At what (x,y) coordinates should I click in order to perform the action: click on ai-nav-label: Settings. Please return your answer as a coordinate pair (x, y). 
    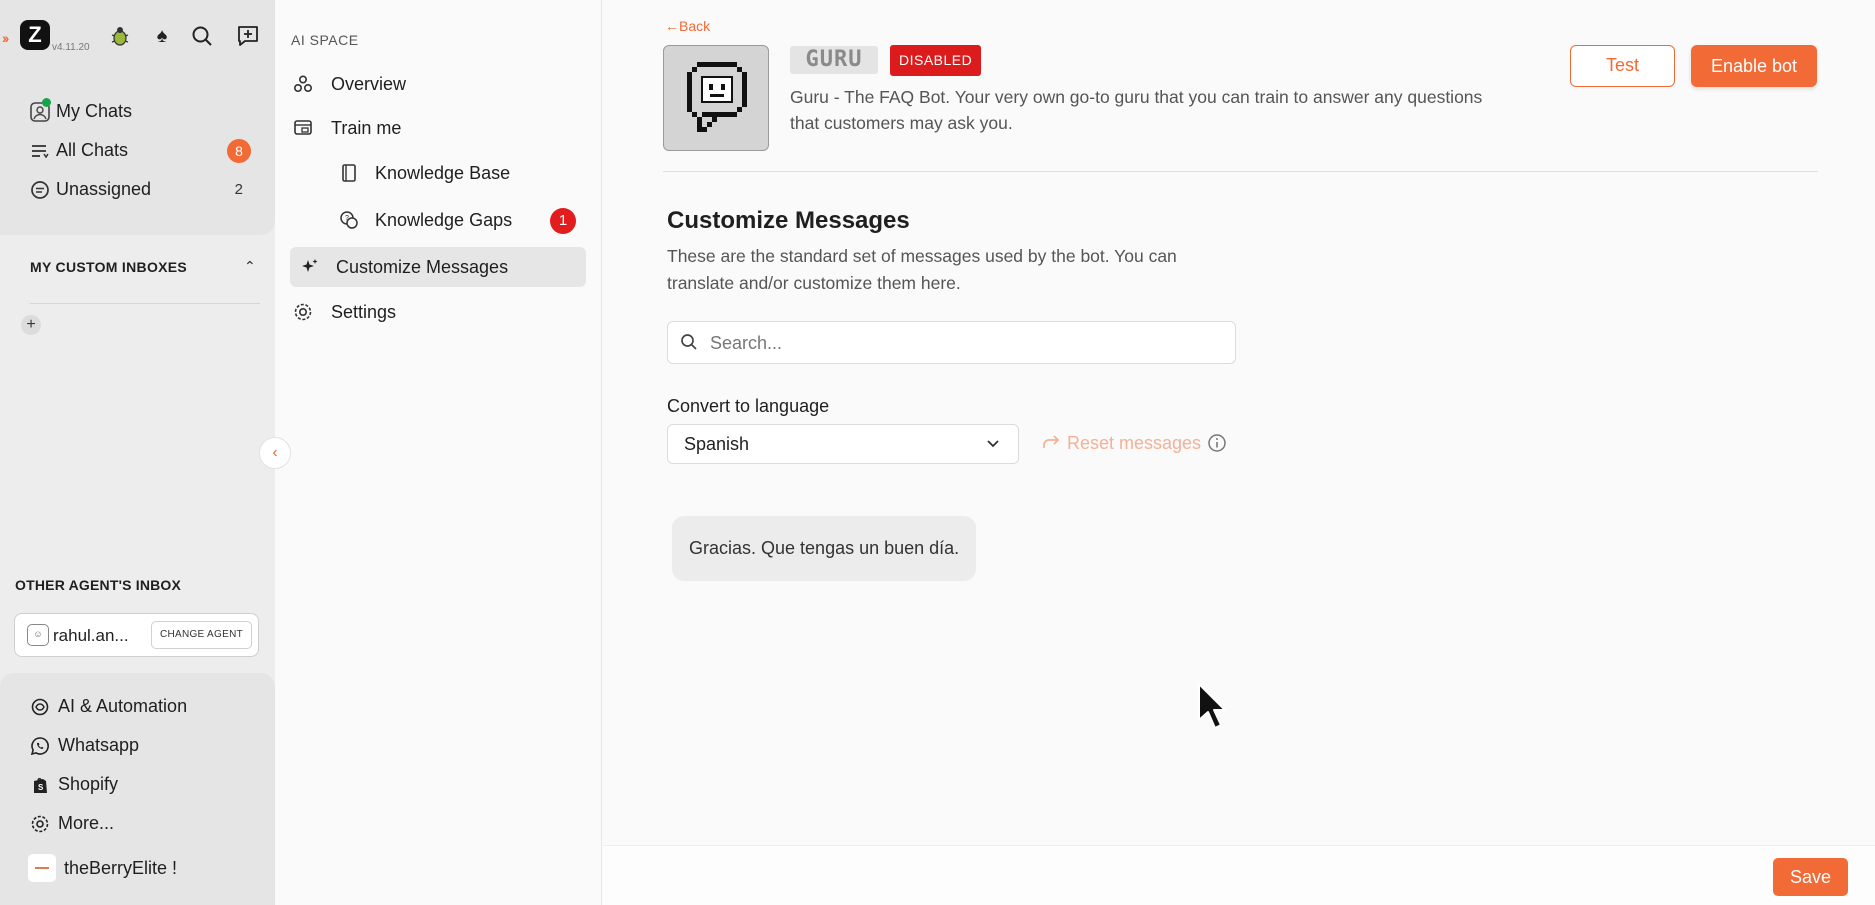
    Looking at the image, I should click on (364, 311).